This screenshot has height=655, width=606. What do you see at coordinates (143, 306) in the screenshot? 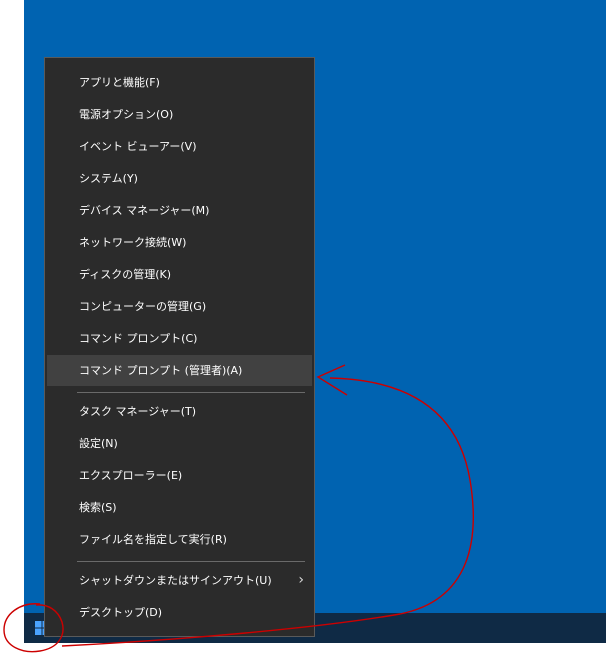
I see `menu-item-label: コンピューターの管理(G)` at bounding box center [143, 306].